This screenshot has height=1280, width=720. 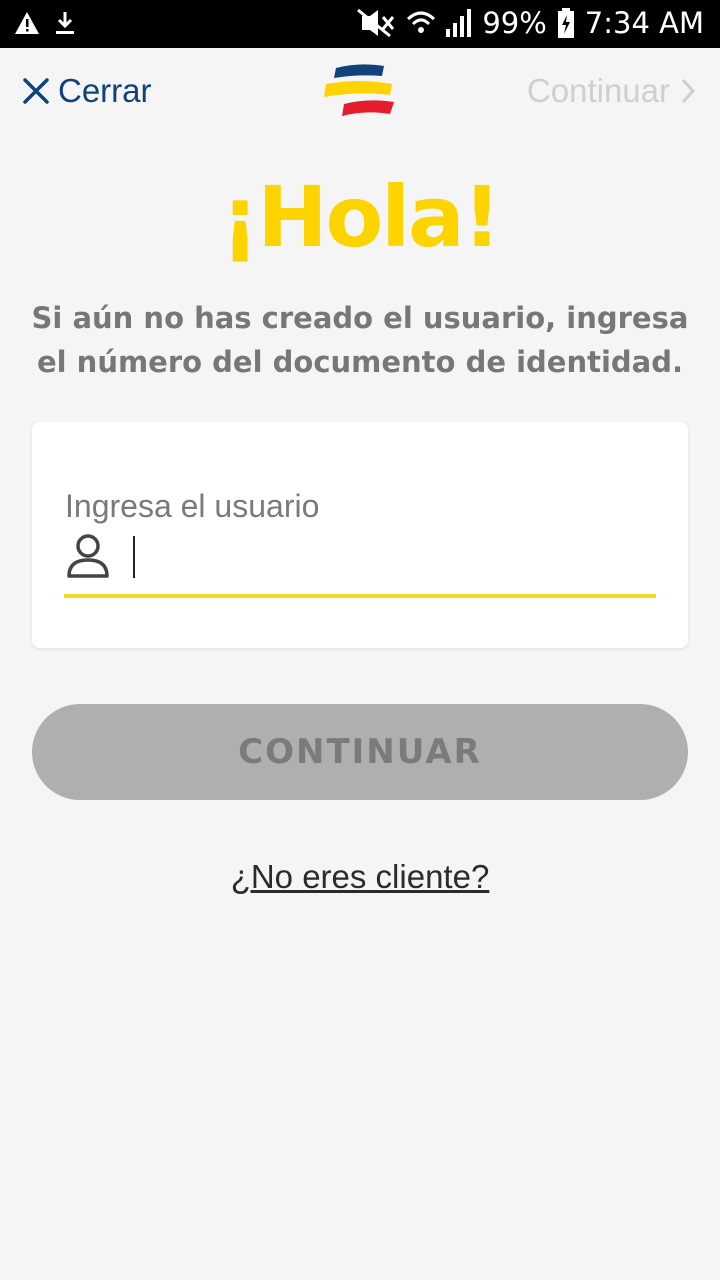 What do you see at coordinates (565, 23) in the screenshot?
I see `battery-charging-icon` at bounding box center [565, 23].